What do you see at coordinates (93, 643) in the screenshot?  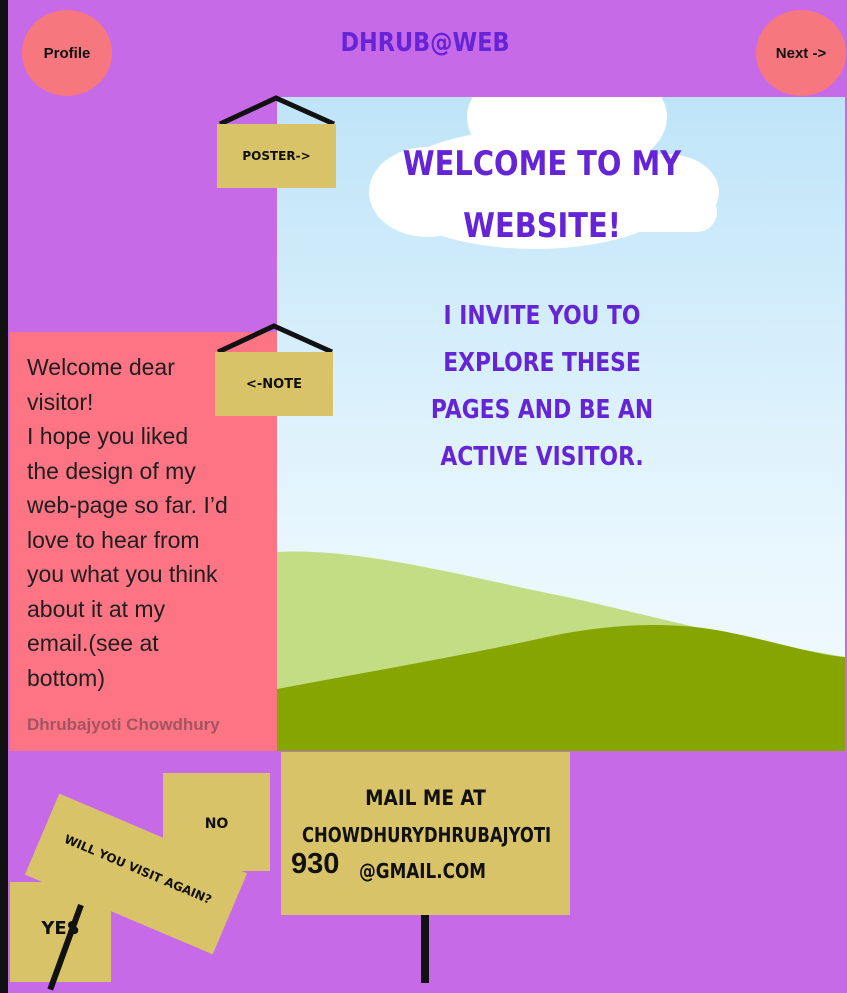 I see `note-line: email.(see at` at bounding box center [93, 643].